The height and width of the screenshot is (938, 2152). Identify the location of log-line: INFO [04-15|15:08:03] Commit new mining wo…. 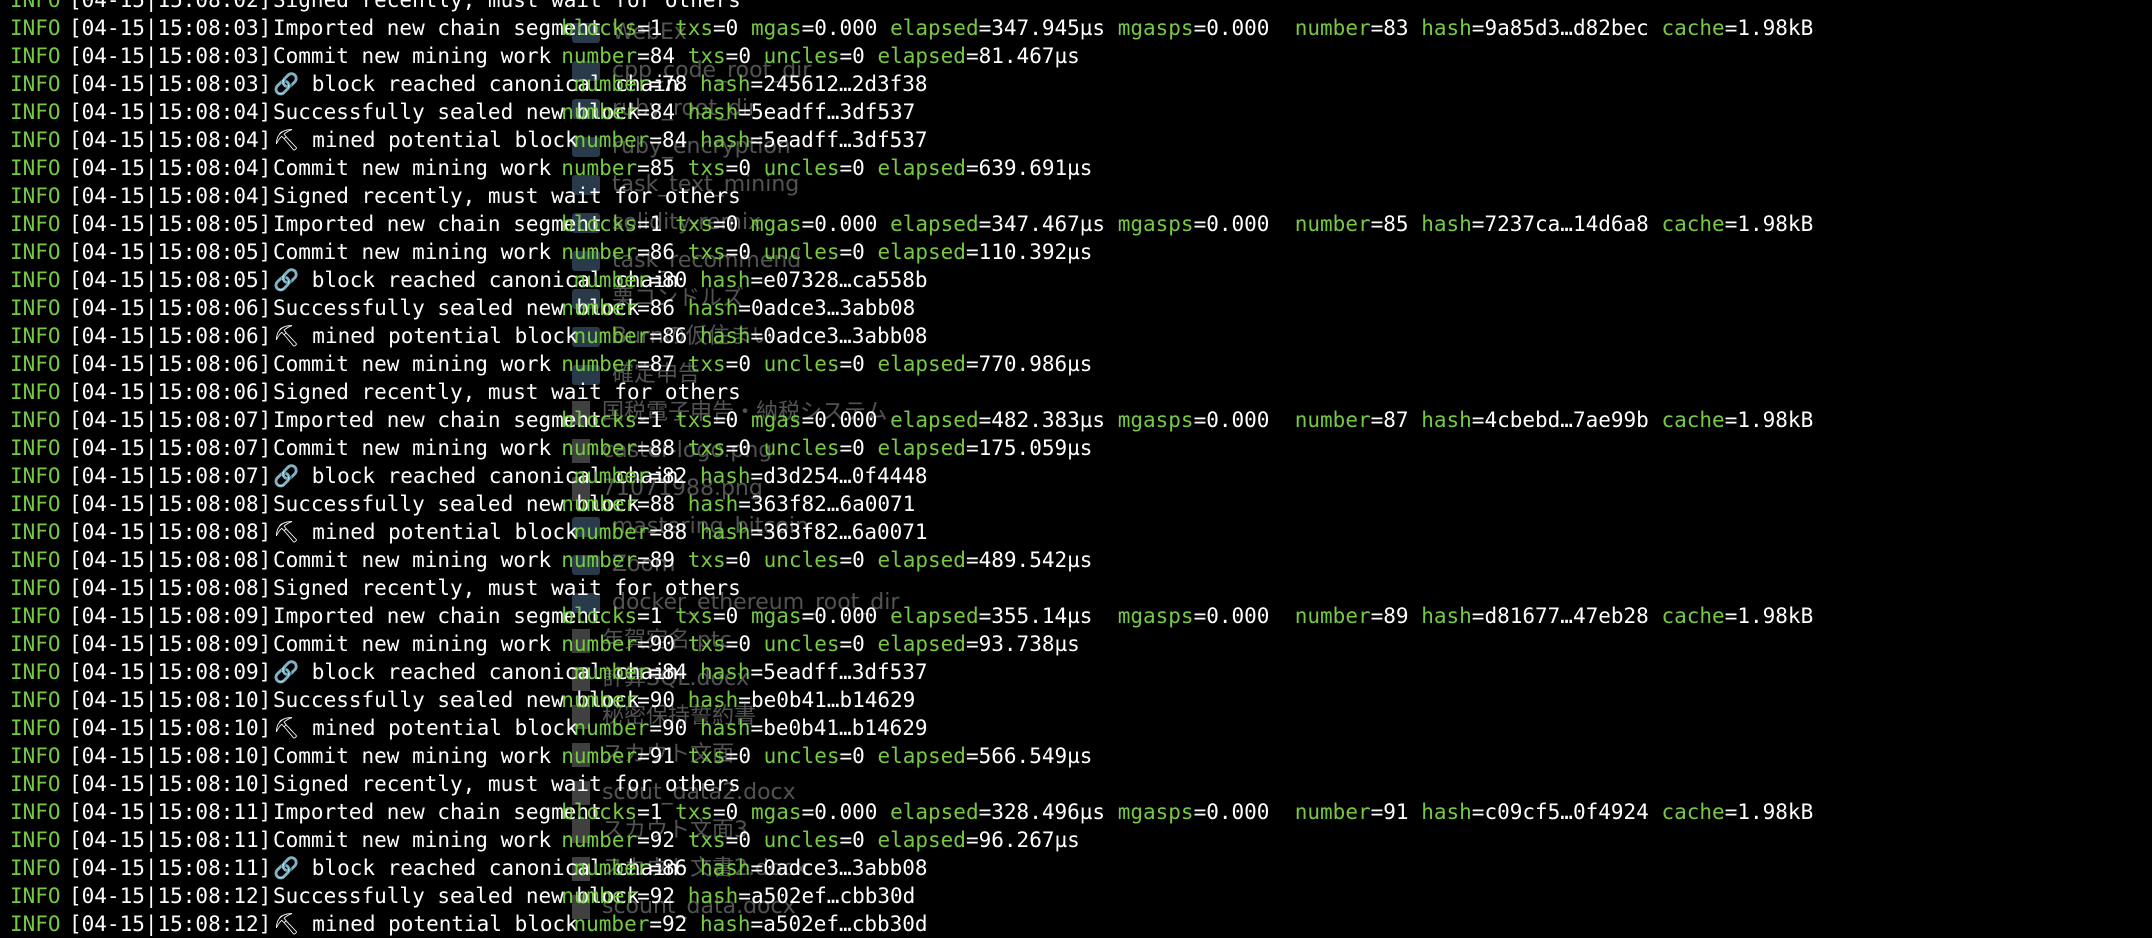
(1080, 56).